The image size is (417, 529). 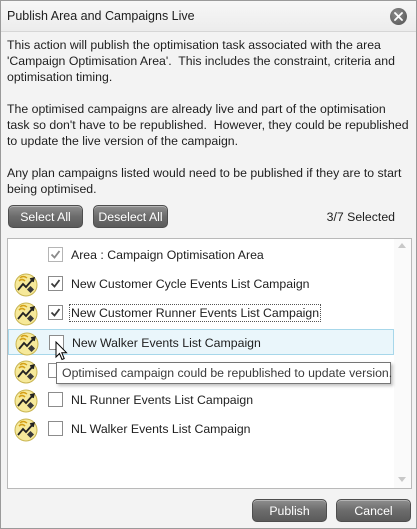 What do you see at coordinates (208, 16) in the screenshot?
I see `dialog-titlebar: Publish Area and Campaigns Live` at bounding box center [208, 16].